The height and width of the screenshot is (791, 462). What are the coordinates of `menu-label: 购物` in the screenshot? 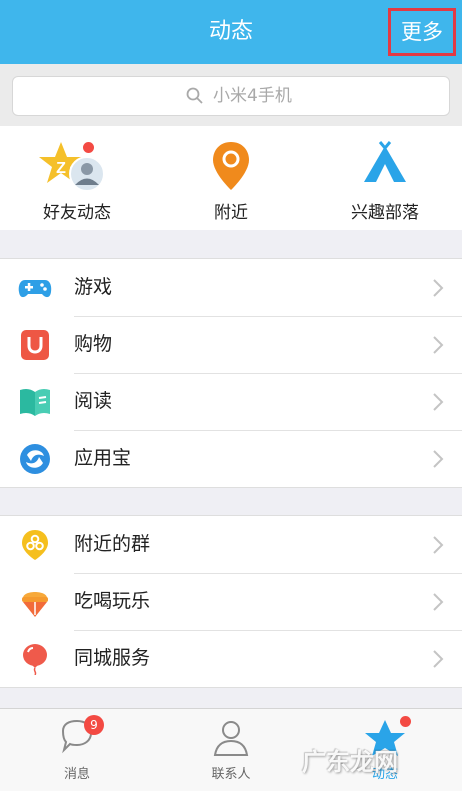 It's located at (93, 344).